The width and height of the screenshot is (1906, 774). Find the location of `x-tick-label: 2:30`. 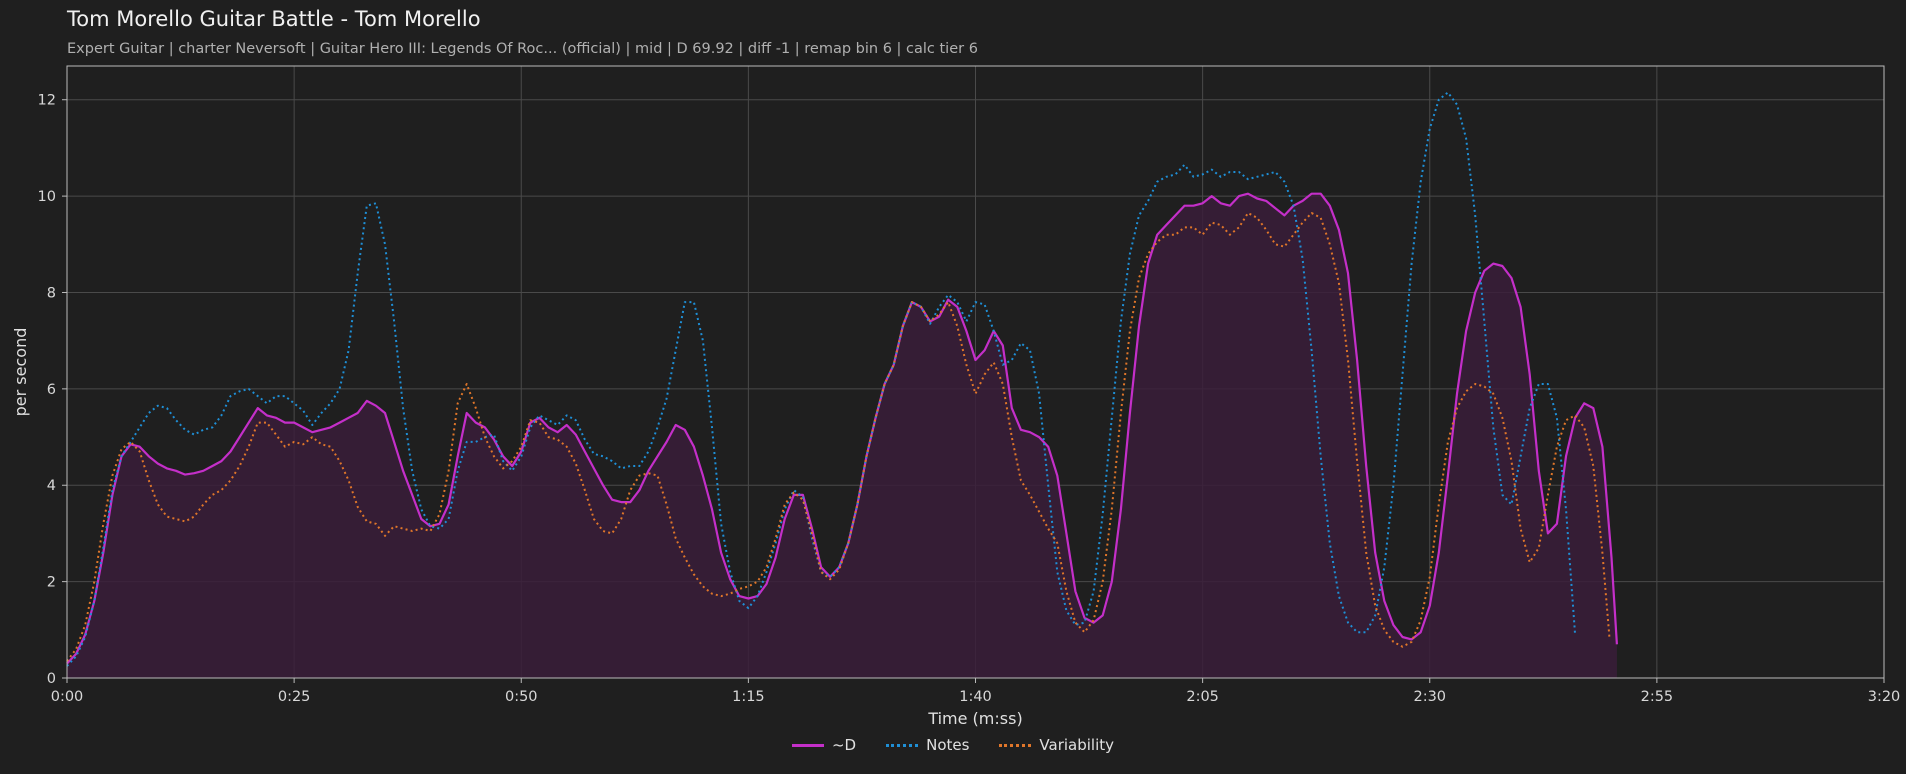

x-tick-label: 2:30 is located at coordinates (1429, 697).